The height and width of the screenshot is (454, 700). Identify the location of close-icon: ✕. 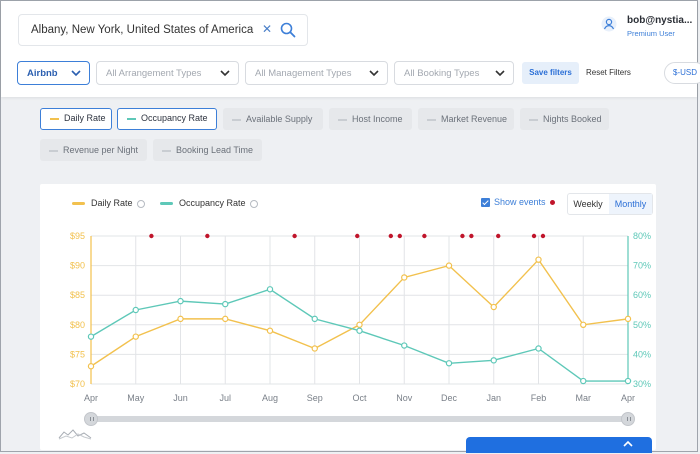
(267, 29).